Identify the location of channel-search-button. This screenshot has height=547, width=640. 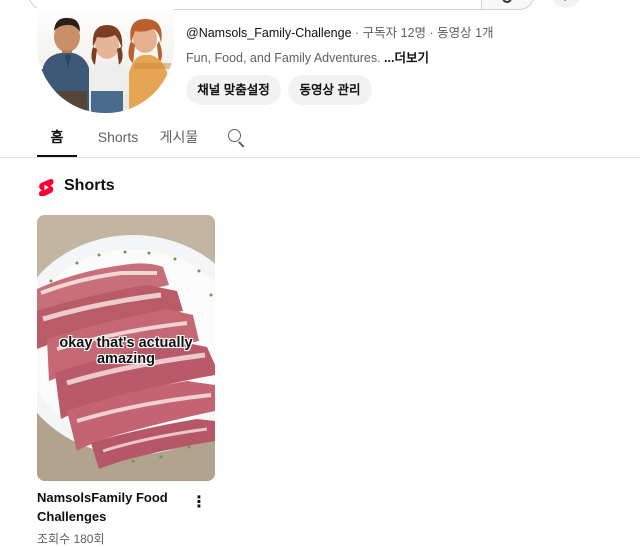
(236, 138).